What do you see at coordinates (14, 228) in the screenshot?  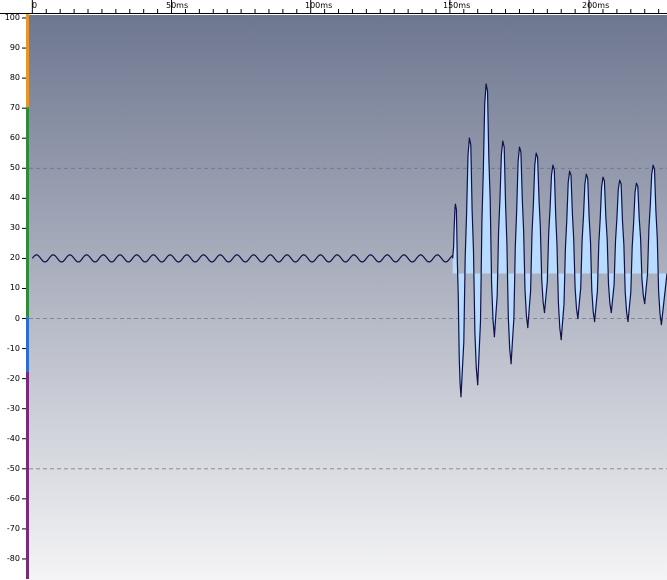 I see `value-label: 30` at bounding box center [14, 228].